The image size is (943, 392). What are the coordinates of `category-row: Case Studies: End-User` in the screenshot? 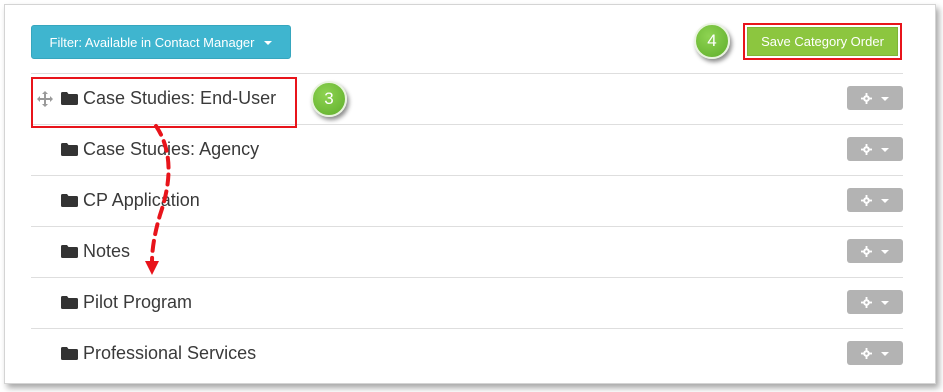 It's located at (467, 98).